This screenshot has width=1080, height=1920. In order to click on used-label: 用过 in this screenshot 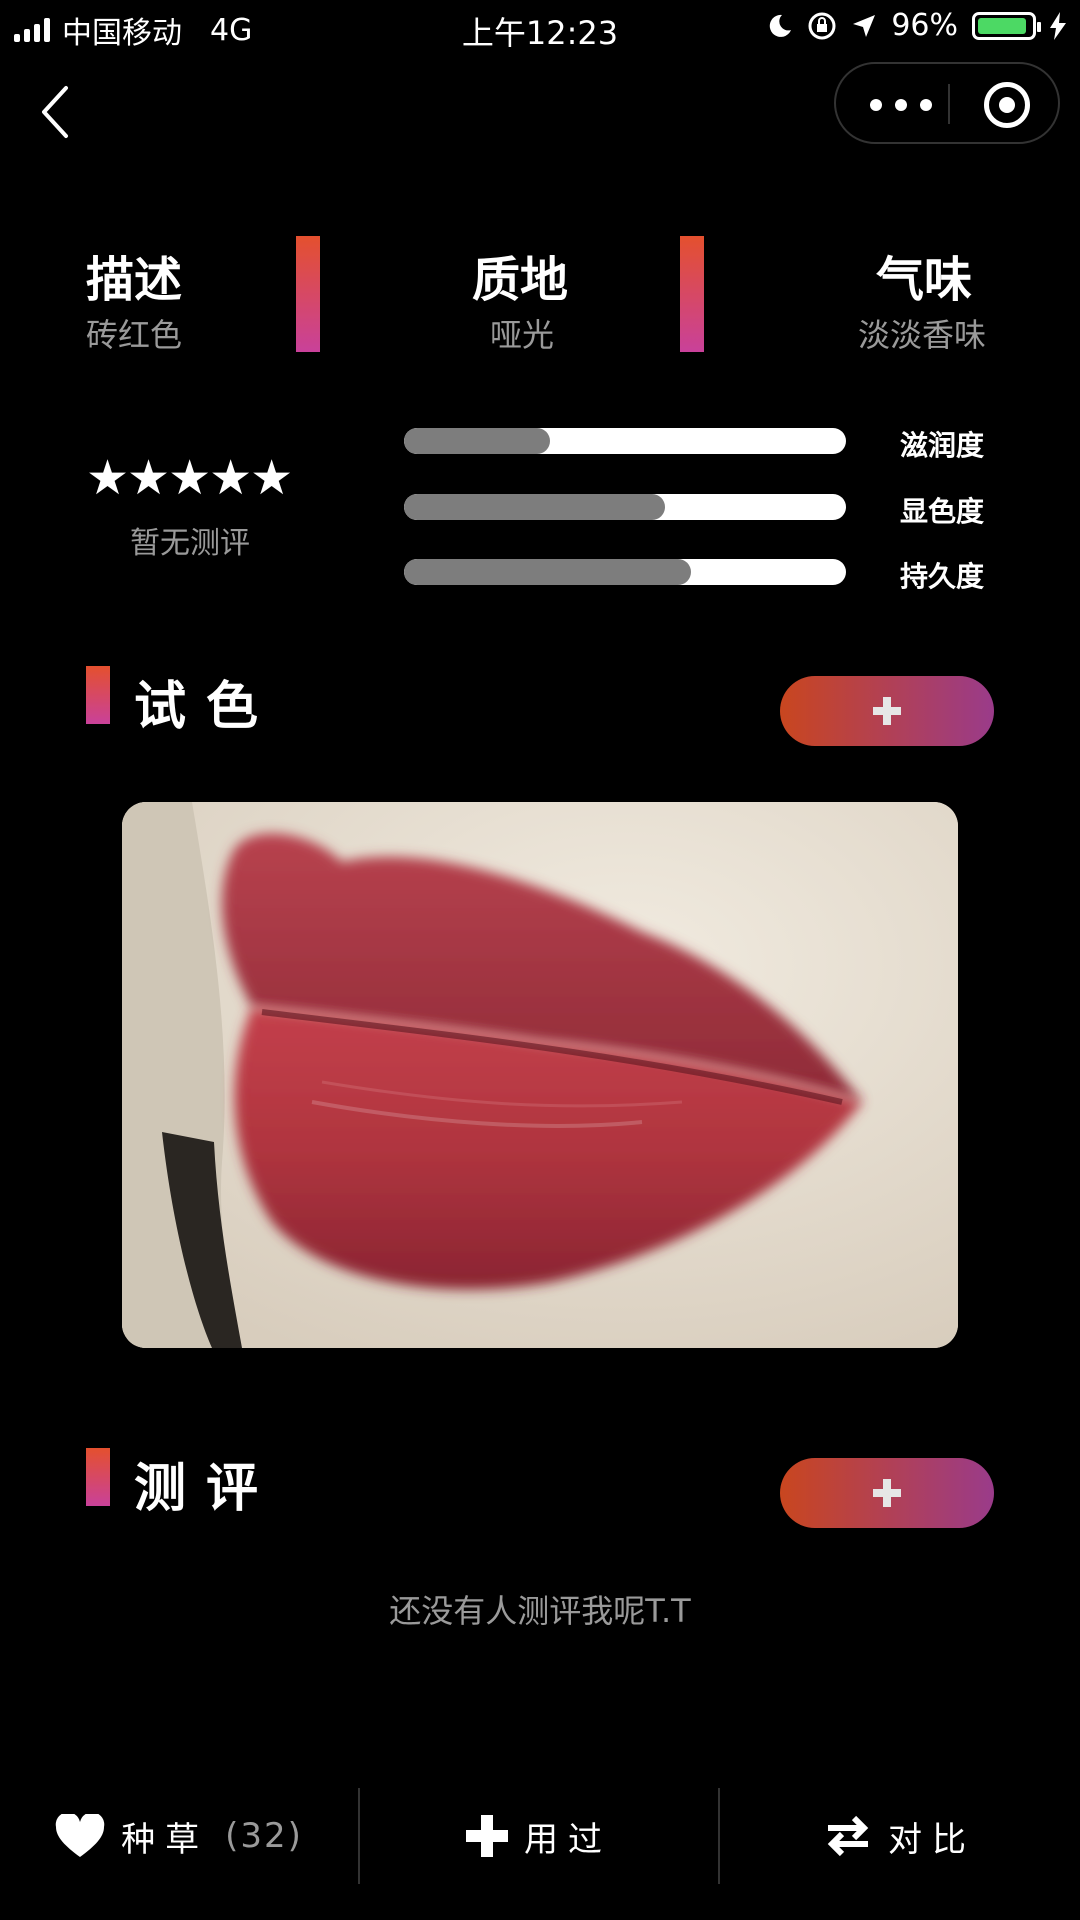, I will do `click(568, 1839)`.